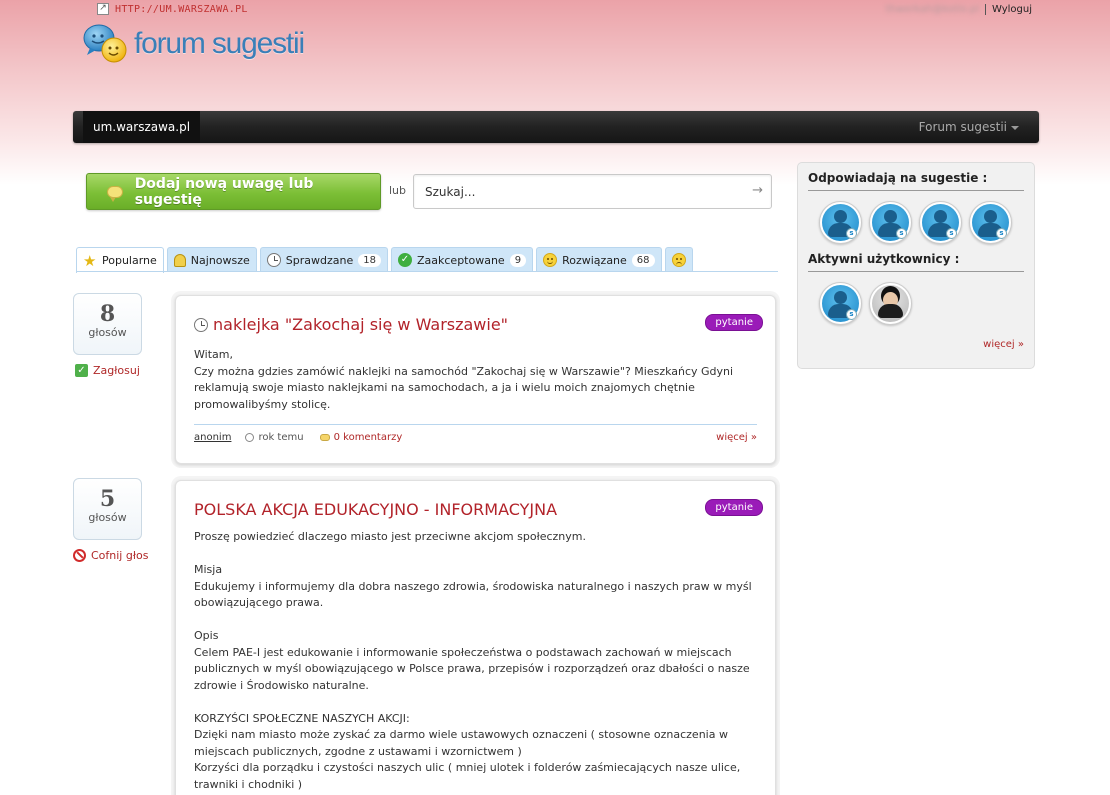 The image size is (1110, 795). I want to click on tab-label: Zaakceptowane, so click(461, 260).